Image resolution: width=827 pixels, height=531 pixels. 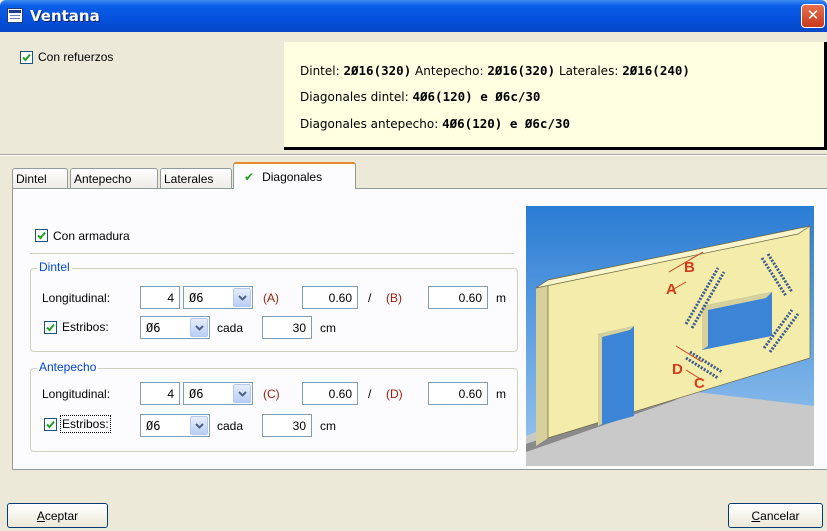 I want to click on dintel-group-title: Dintel, so click(x=54, y=267).